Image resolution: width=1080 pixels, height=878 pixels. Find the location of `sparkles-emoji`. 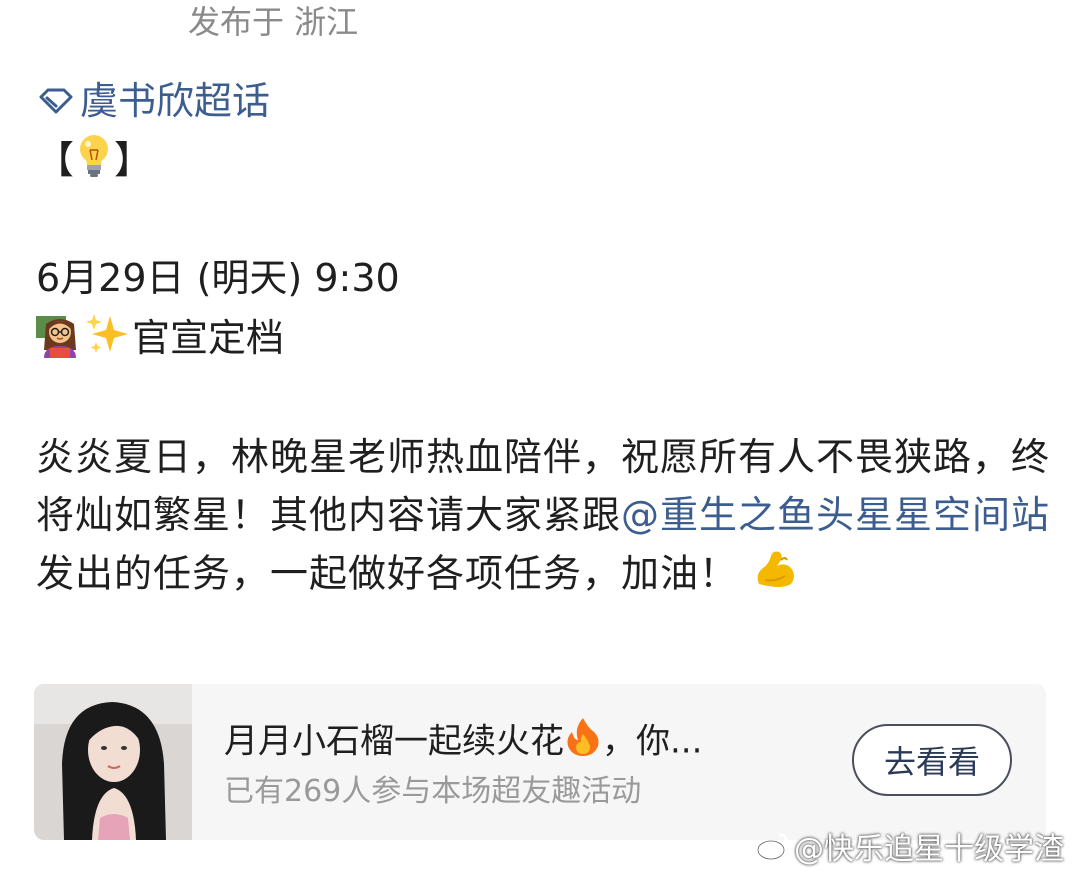

sparkles-emoji is located at coordinates (108, 340).